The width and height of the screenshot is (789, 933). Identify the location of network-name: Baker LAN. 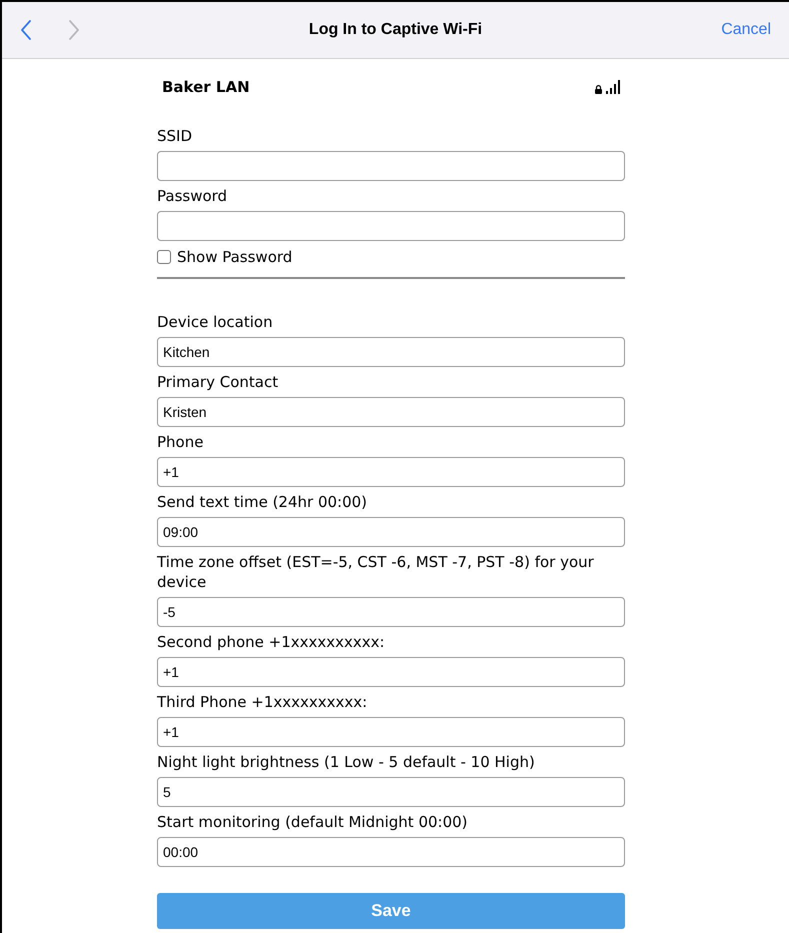
(206, 87).